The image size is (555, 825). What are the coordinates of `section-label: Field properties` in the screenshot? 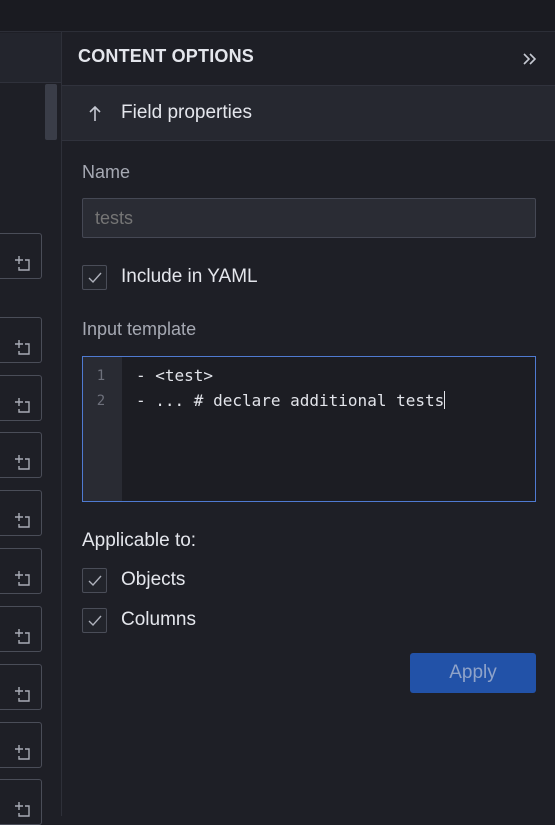 It's located at (186, 112).